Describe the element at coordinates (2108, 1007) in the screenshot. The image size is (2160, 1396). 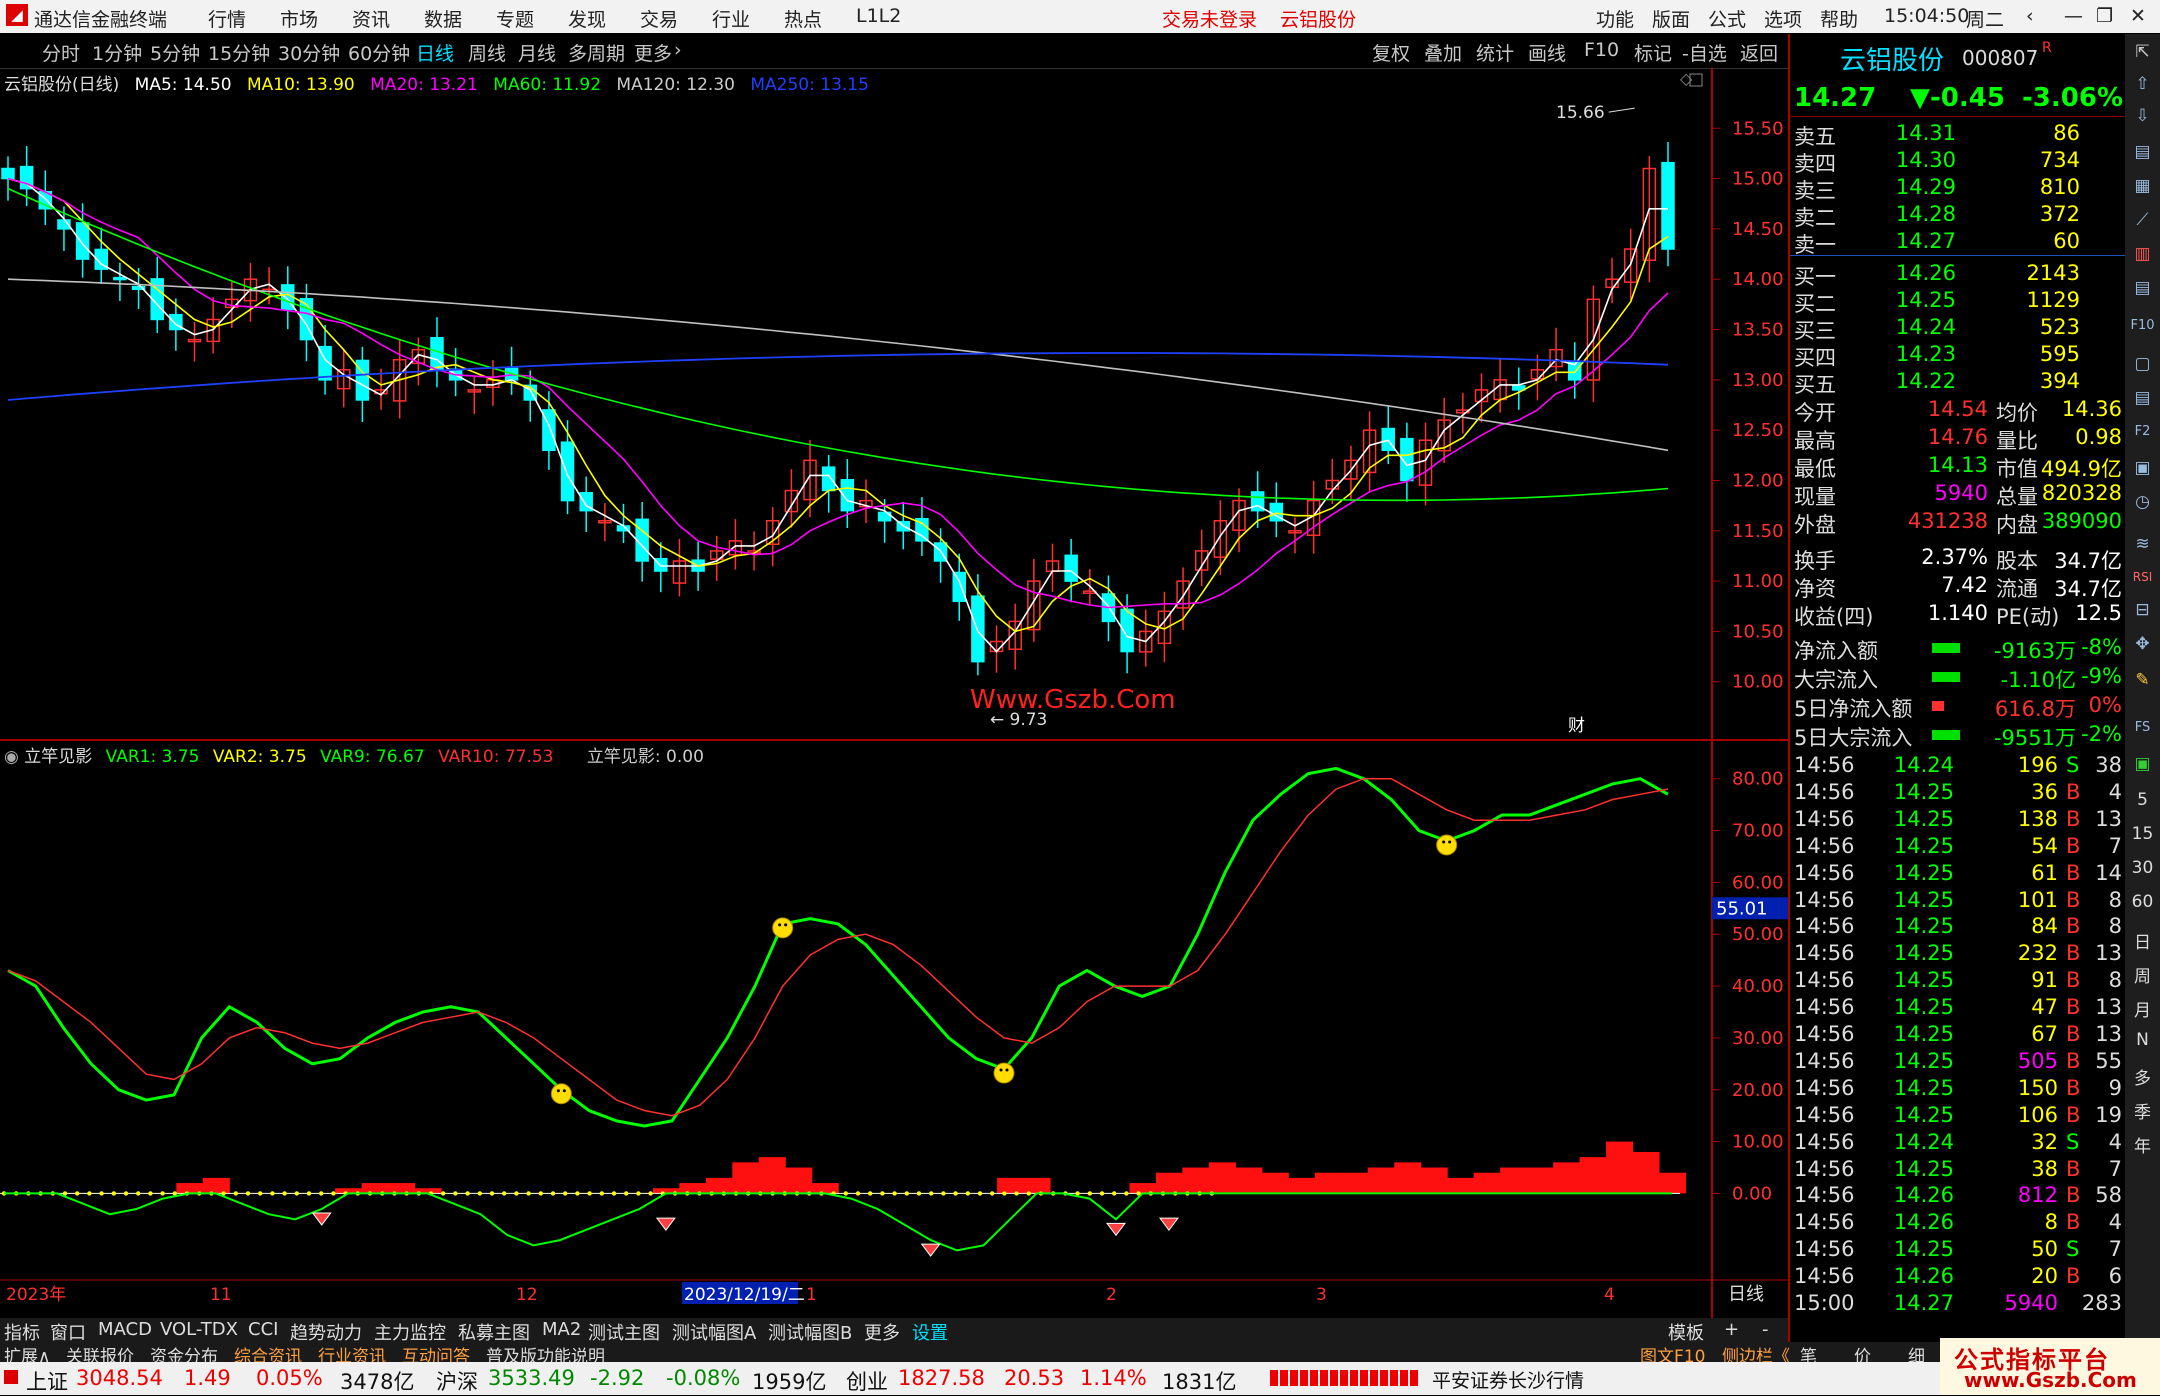
I see `tick-count: 13` at that location.